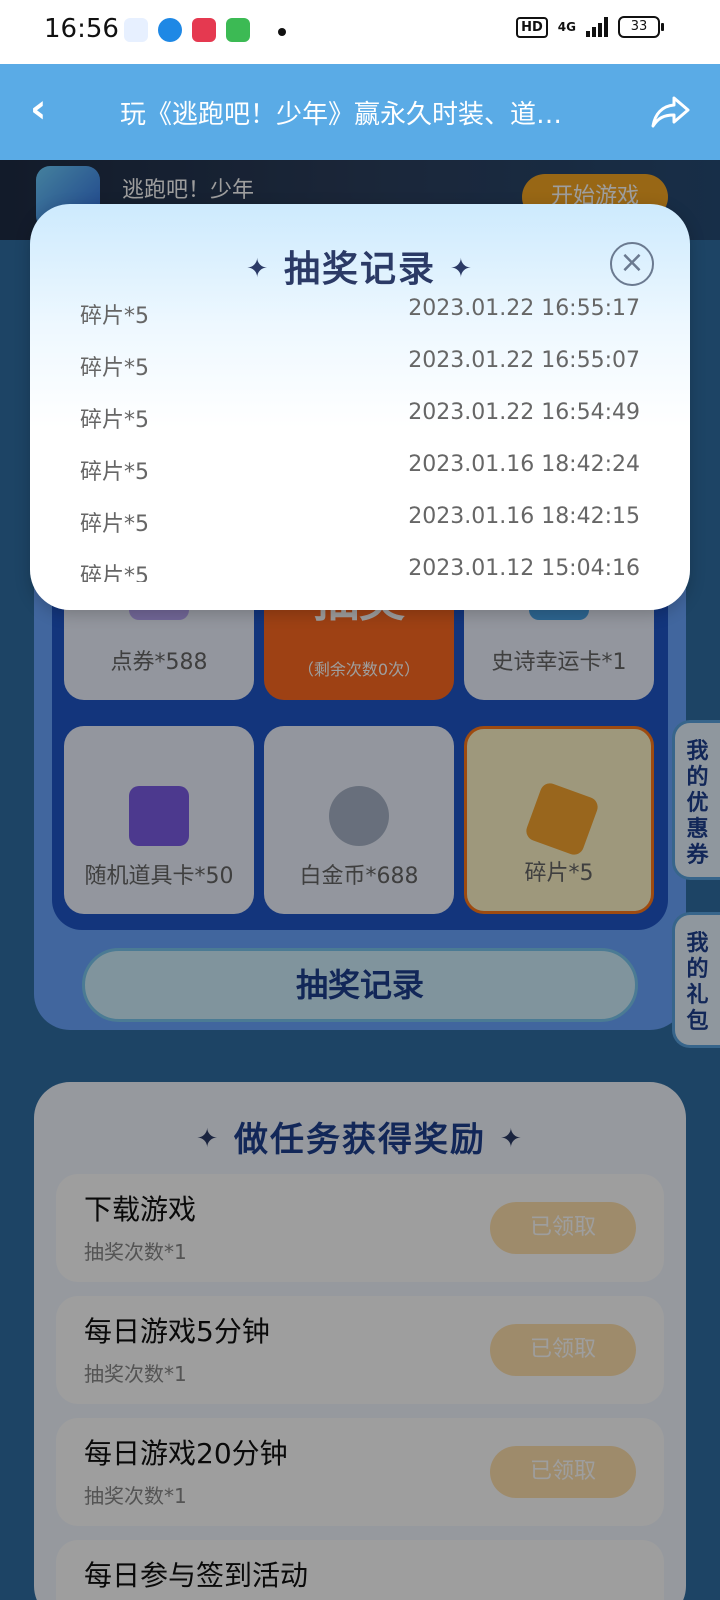 This screenshot has height=1600, width=720. What do you see at coordinates (238, 30) in the screenshot?
I see `store-app-icon` at bounding box center [238, 30].